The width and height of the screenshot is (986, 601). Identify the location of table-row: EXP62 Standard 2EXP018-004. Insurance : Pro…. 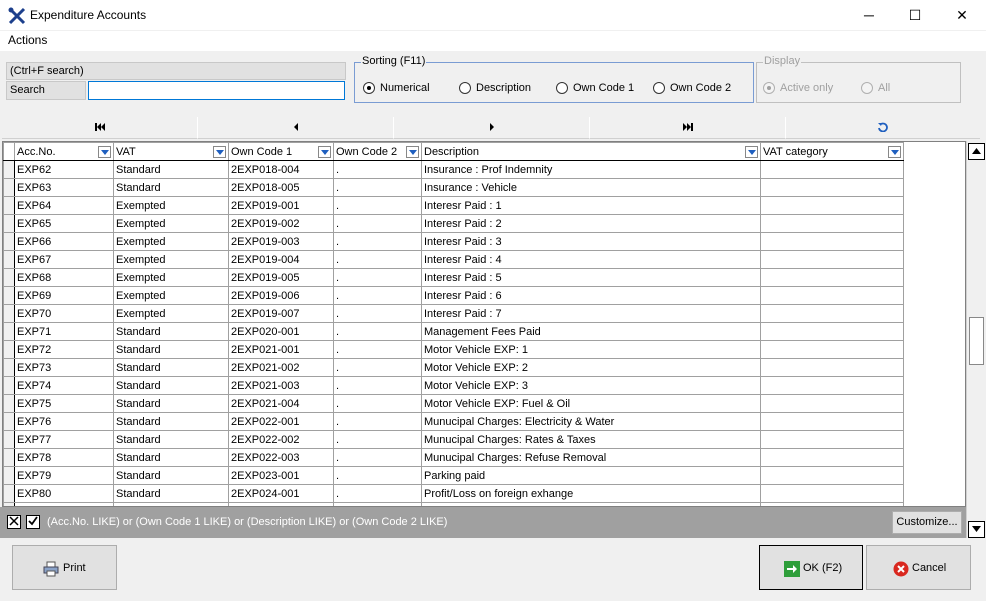
(453, 169).